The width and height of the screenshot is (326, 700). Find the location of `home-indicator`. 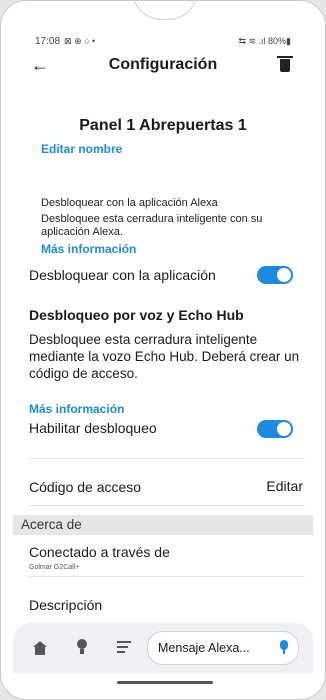

home-indicator is located at coordinates (165, 682).